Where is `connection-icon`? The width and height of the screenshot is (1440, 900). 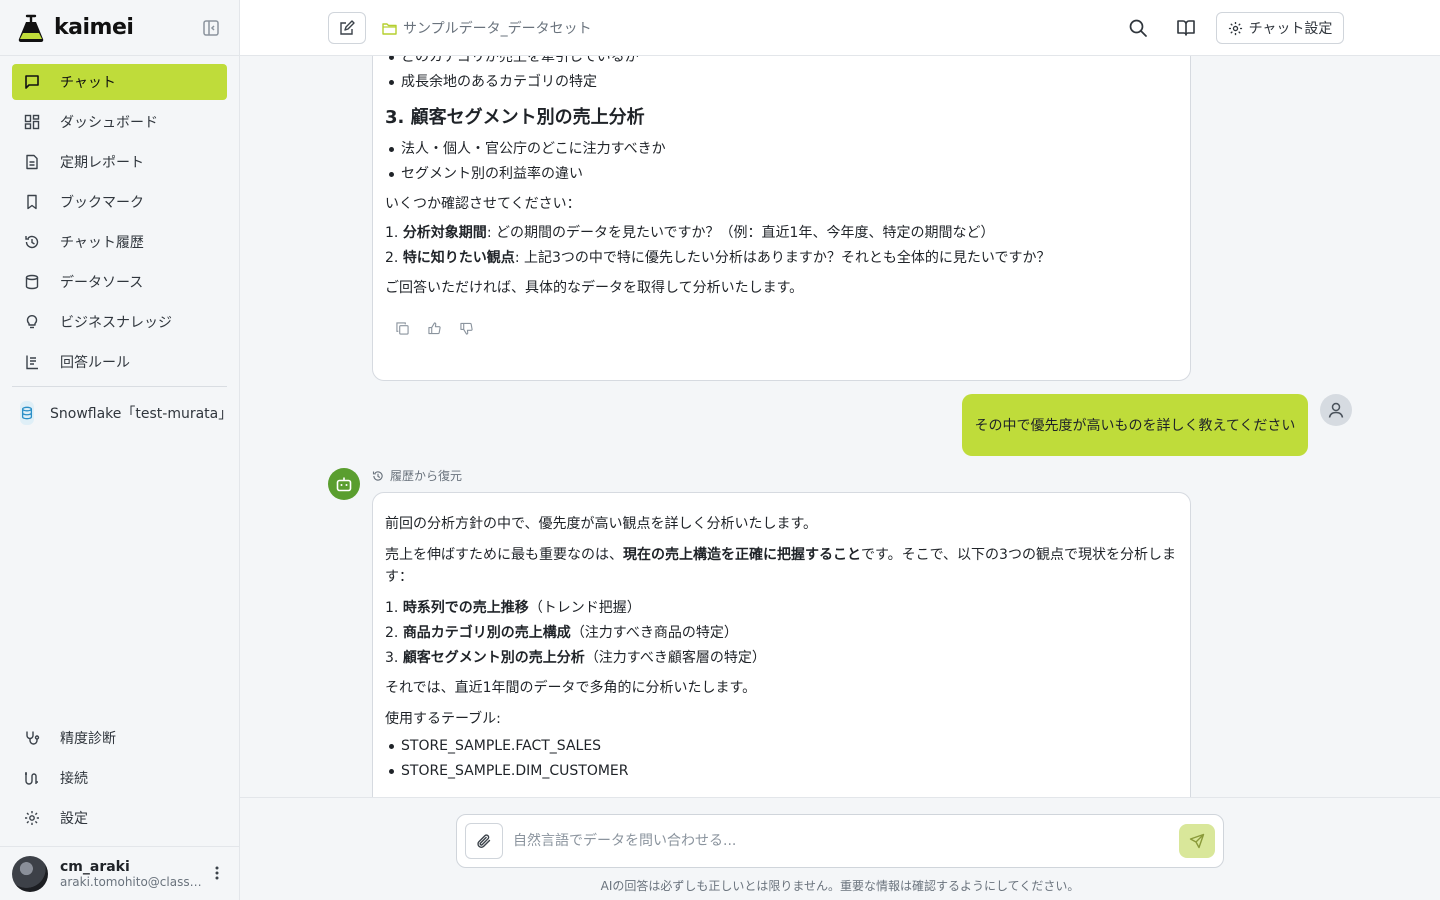 connection-icon is located at coordinates (32, 778).